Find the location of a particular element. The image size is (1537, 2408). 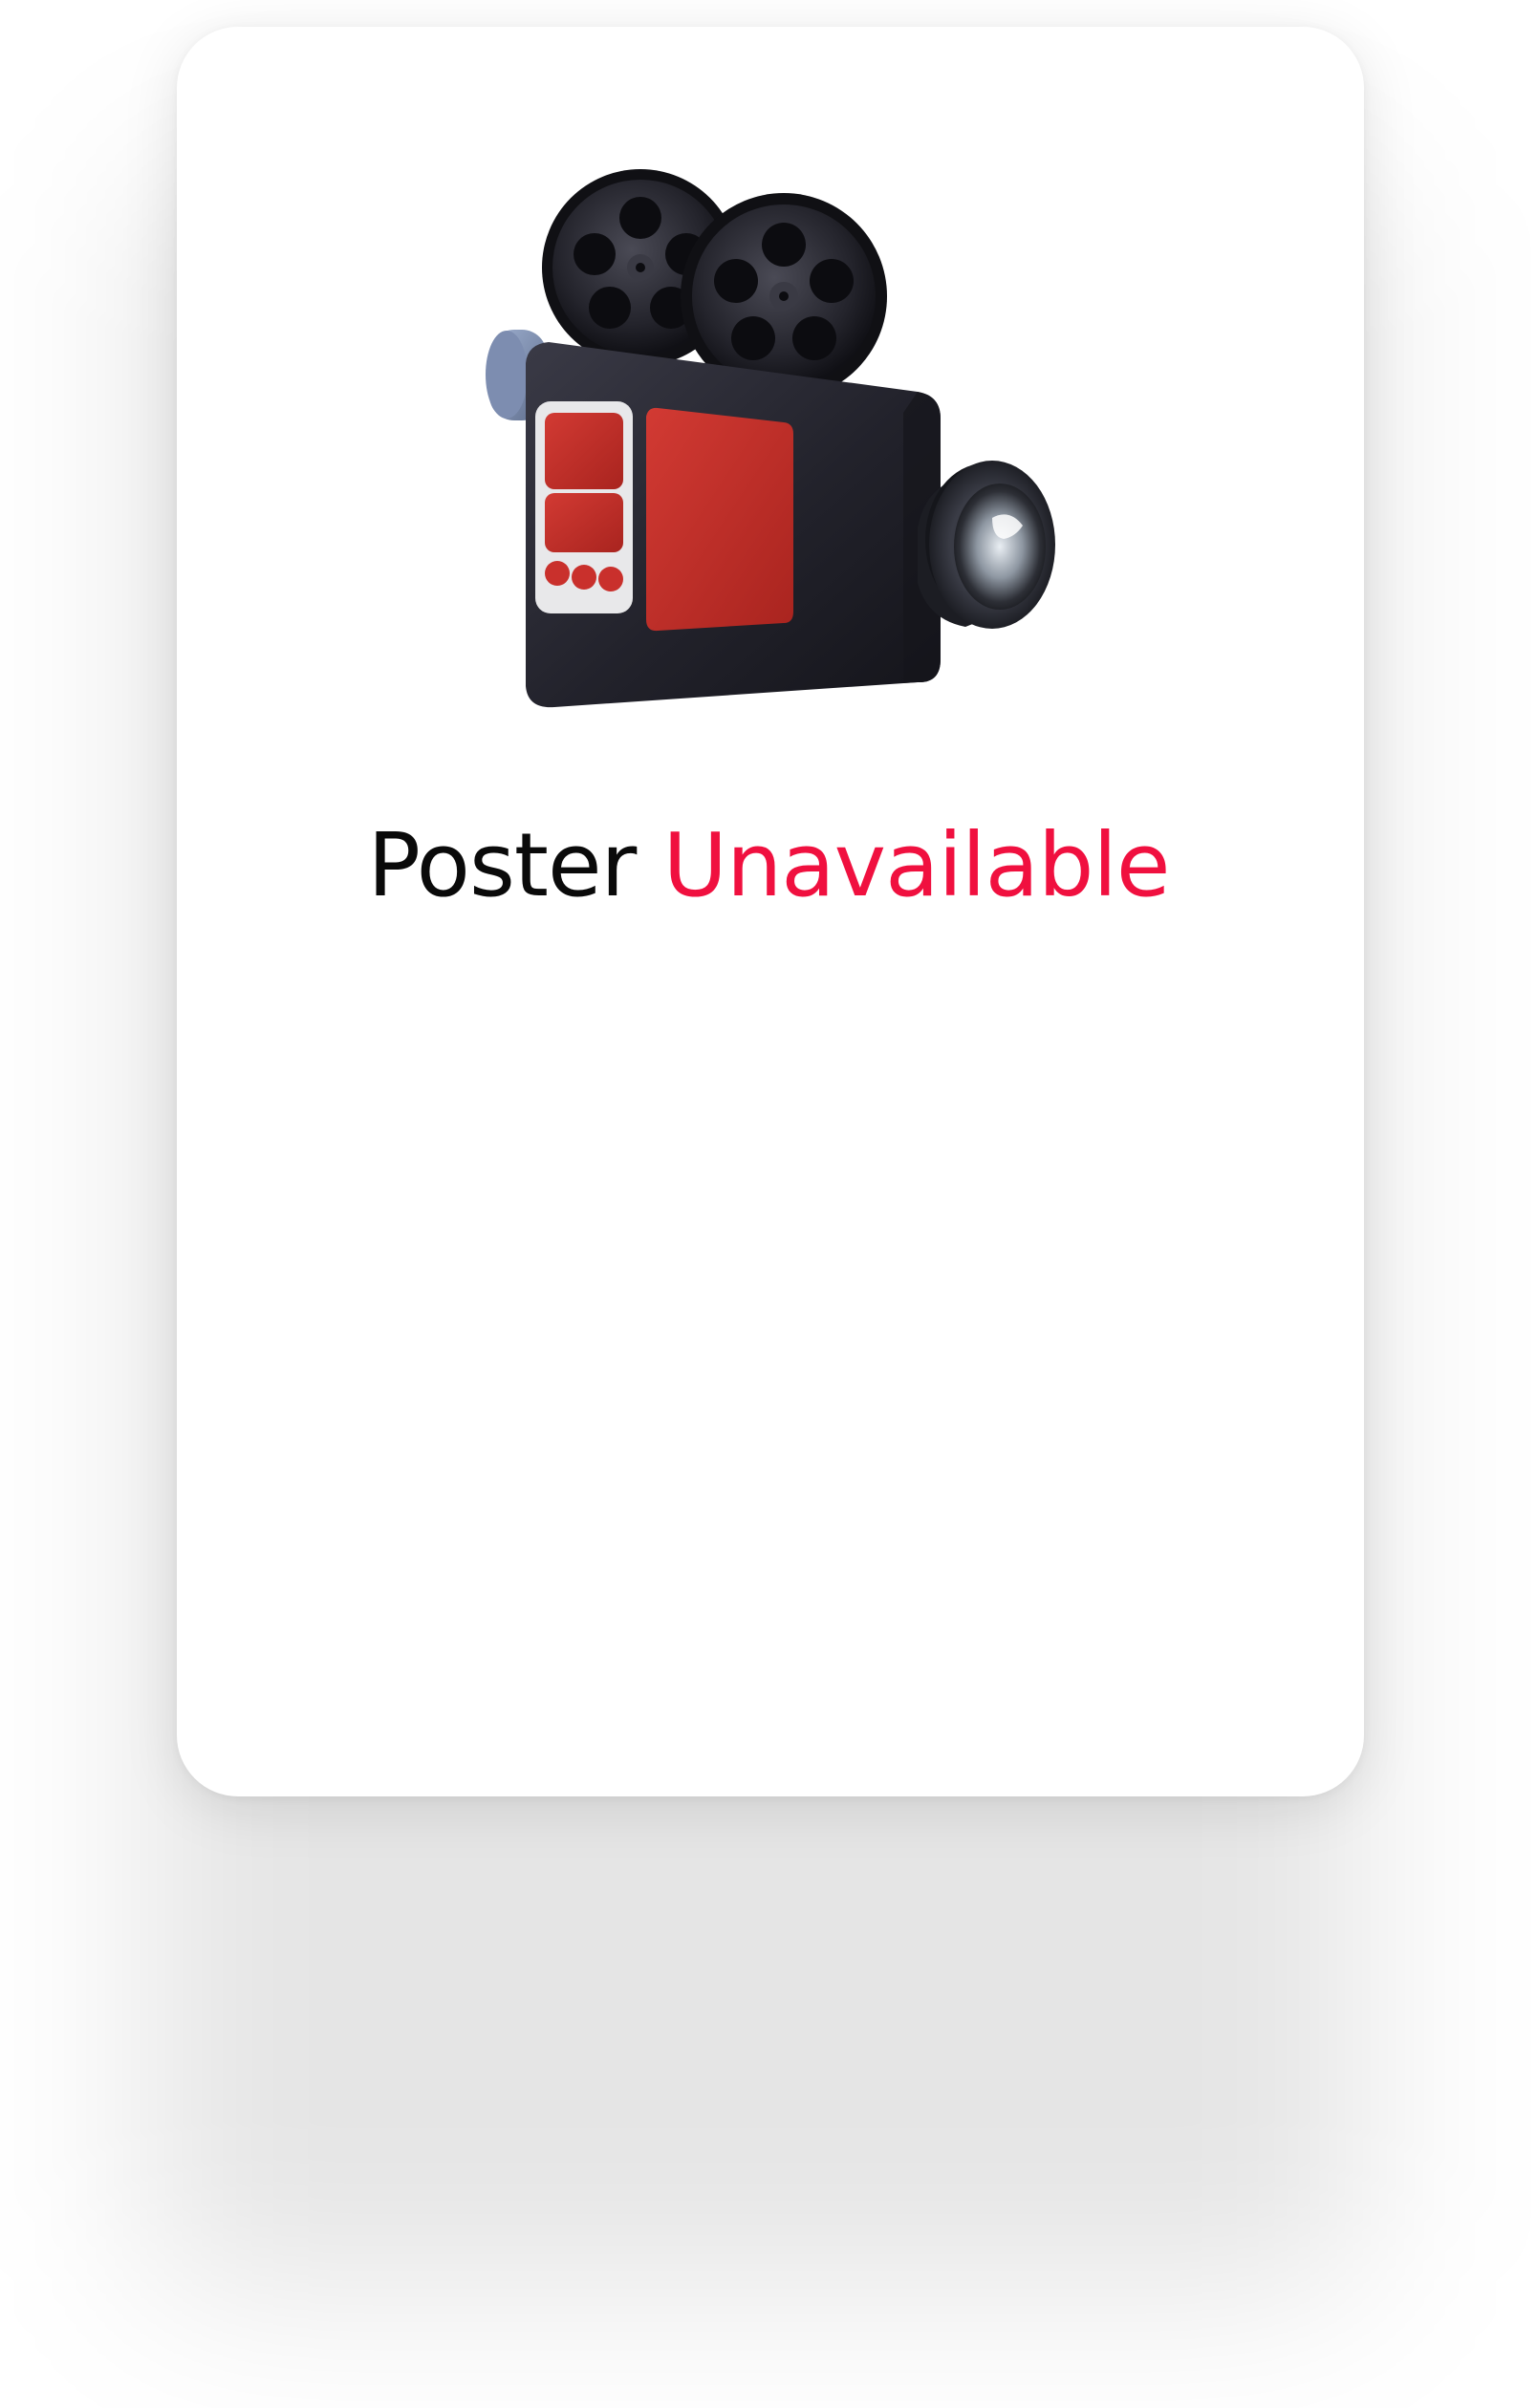

camera-side-panel is located at coordinates (719, 520).